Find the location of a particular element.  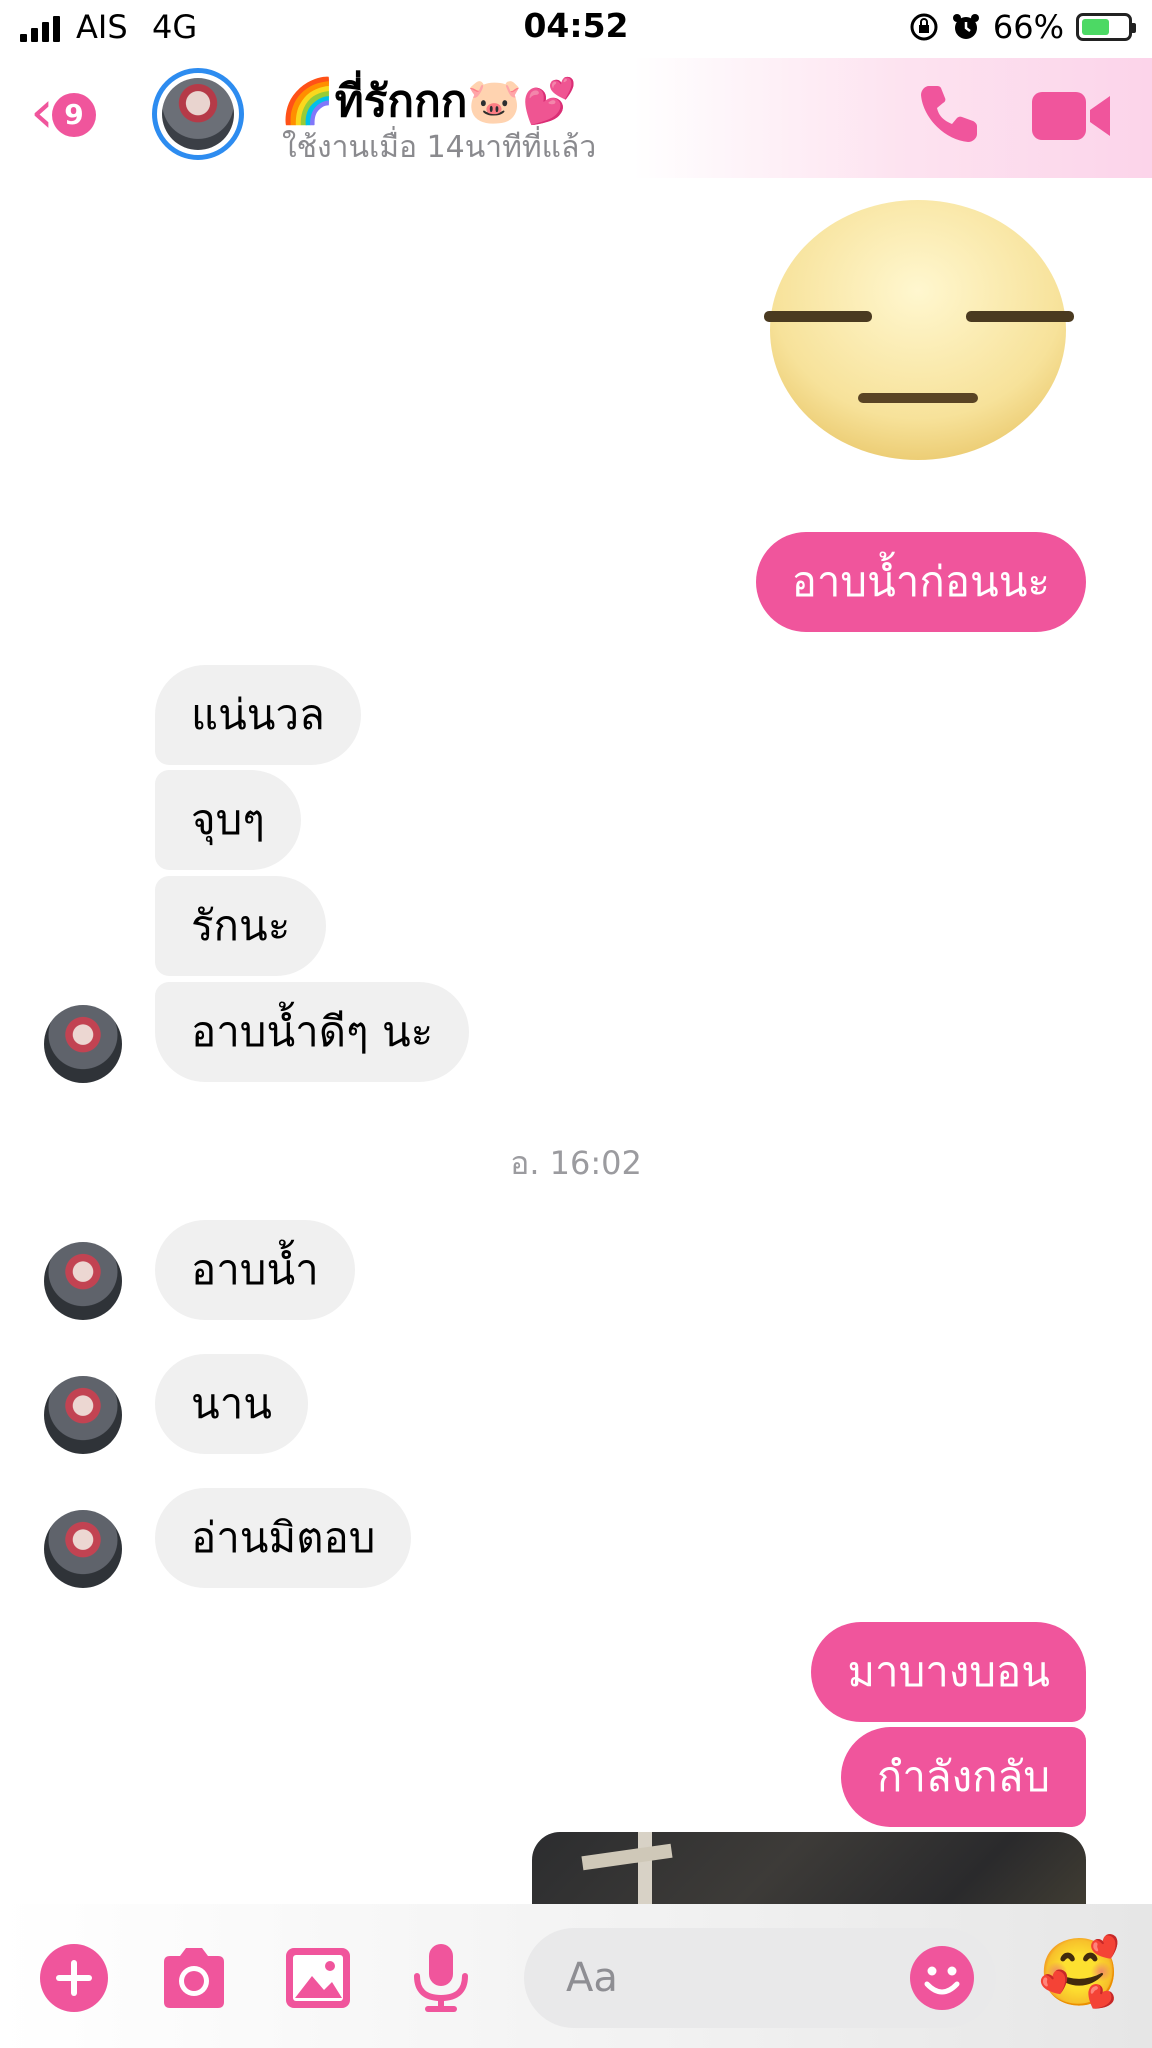

camera-icon is located at coordinates (194, 1978).